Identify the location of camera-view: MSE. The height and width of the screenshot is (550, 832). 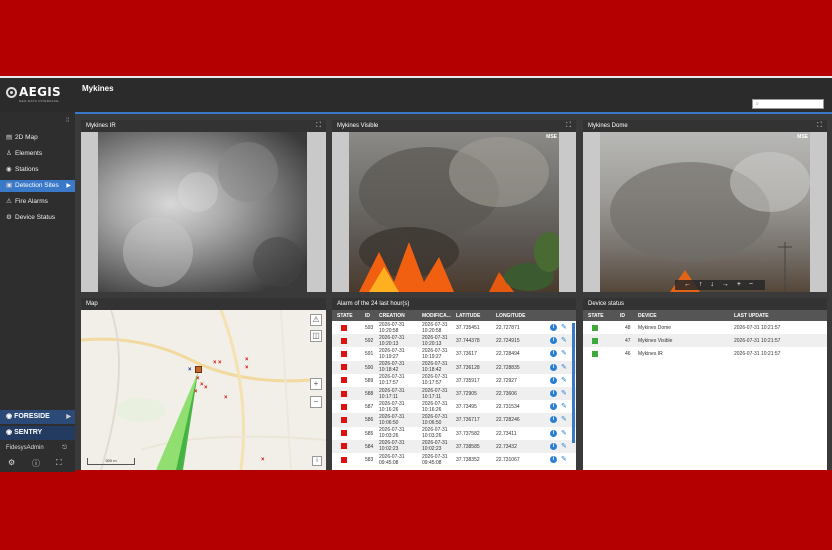
(454, 212).